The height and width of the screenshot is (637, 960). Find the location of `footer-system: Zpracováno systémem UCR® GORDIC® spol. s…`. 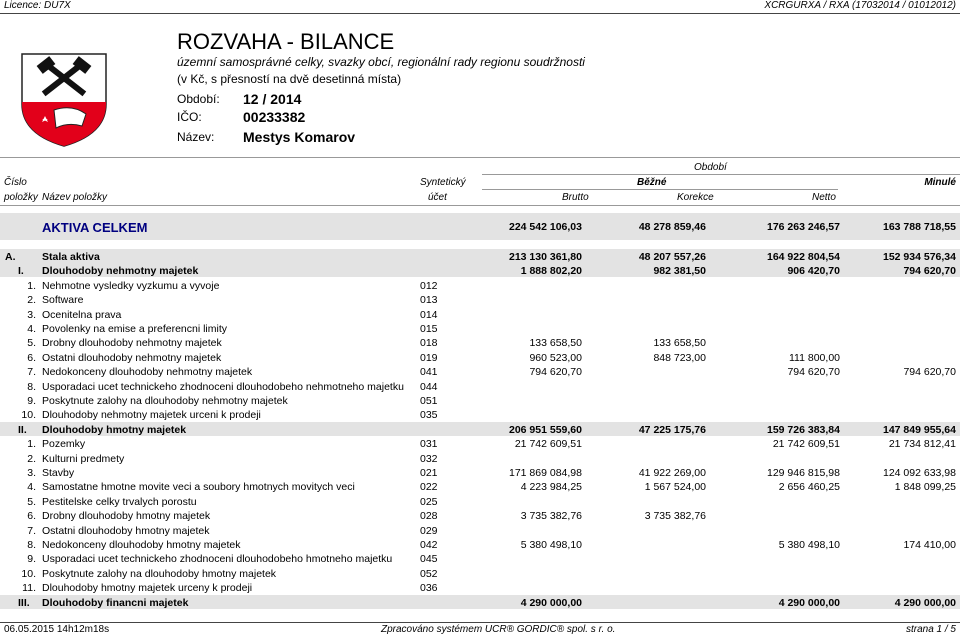

footer-system: Zpracováno systémem UCR® GORDIC® spol. s… is located at coordinates (498, 629).